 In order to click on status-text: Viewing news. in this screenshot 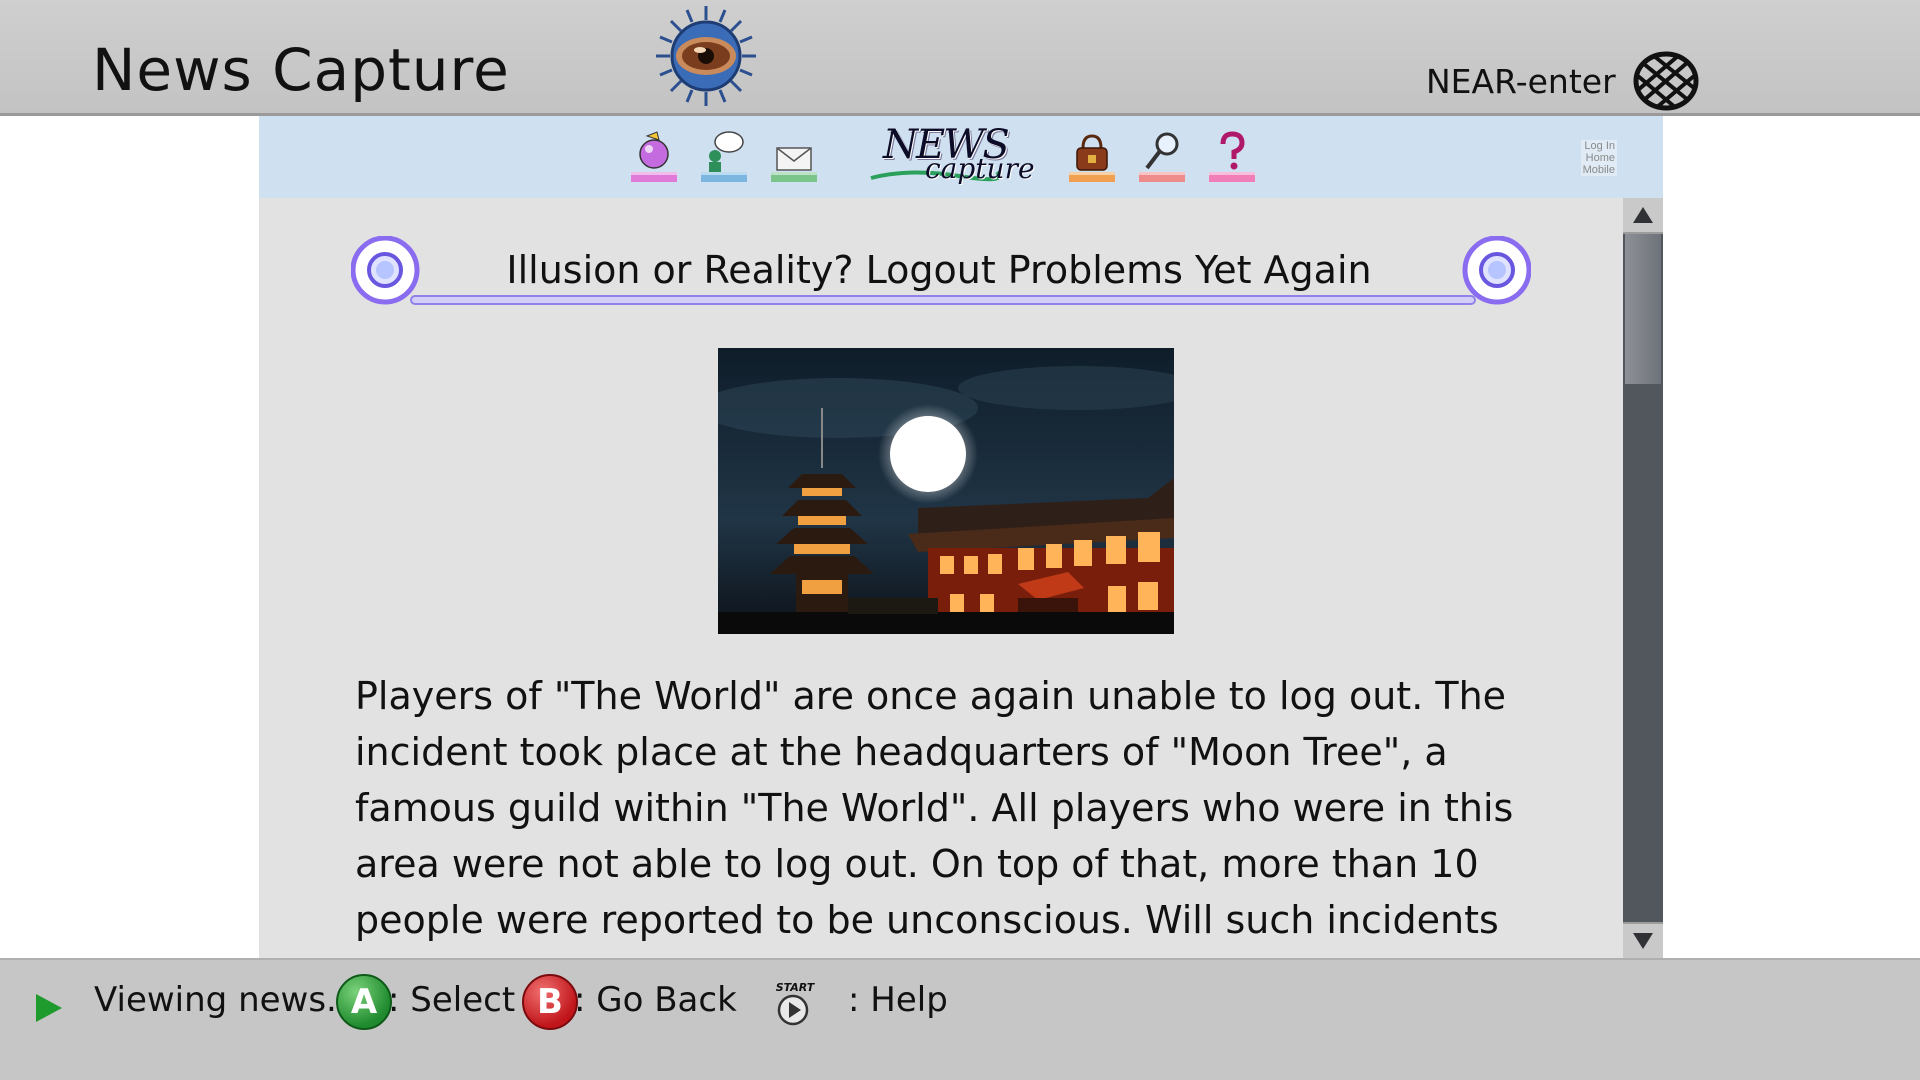, I will do `click(215, 1000)`.